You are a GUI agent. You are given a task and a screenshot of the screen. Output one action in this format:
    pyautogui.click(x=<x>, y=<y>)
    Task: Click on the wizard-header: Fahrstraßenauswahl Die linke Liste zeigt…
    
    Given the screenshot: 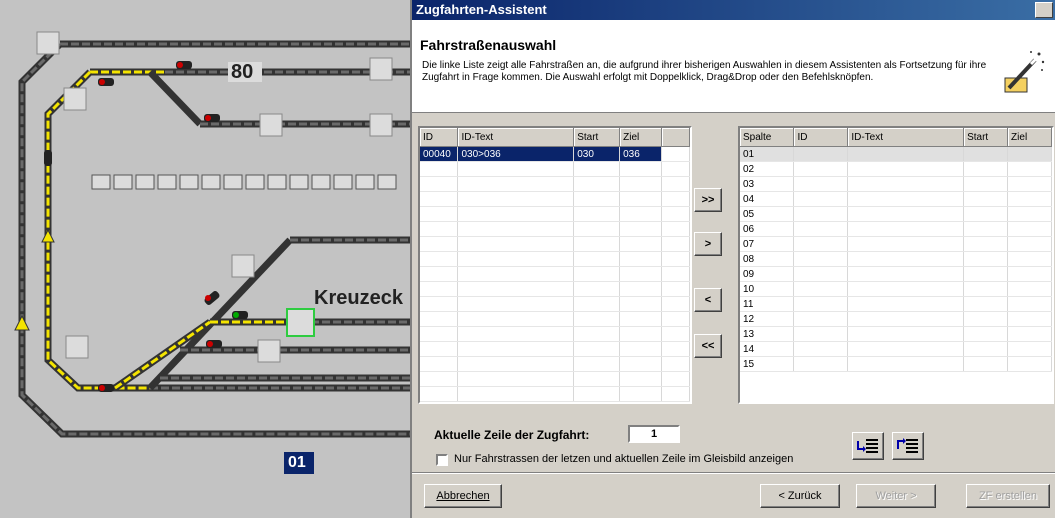 What is the action you would take?
    pyautogui.click(x=733, y=66)
    